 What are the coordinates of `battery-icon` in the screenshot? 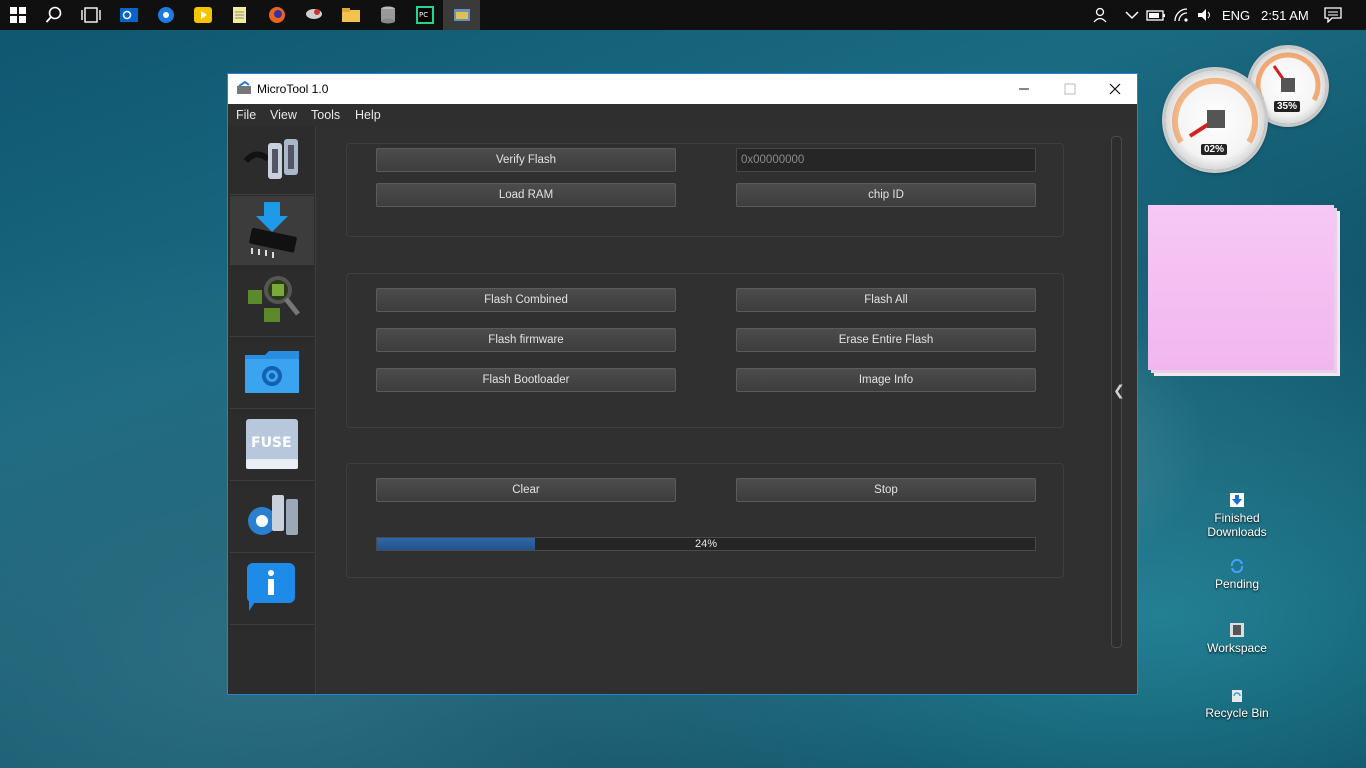 It's located at (1156, 15).